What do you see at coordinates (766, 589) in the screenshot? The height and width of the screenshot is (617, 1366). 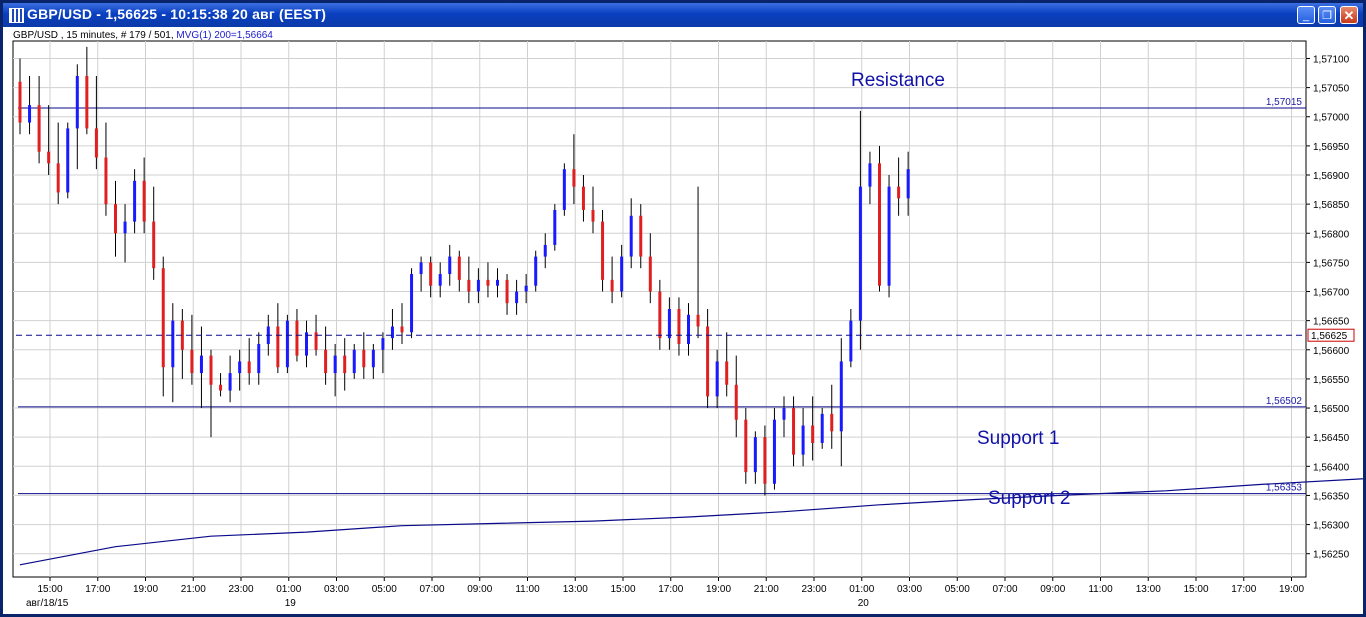 I see `x-tick-label: 21:00` at bounding box center [766, 589].